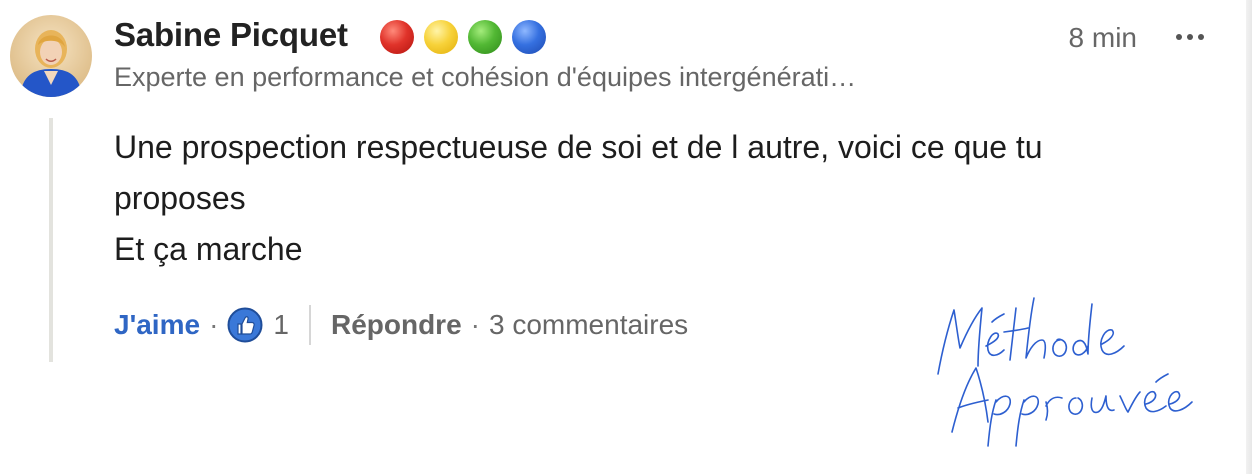 This screenshot has width=1252, height=474. I want to click on comment-line: proposes, so click(180, 198).